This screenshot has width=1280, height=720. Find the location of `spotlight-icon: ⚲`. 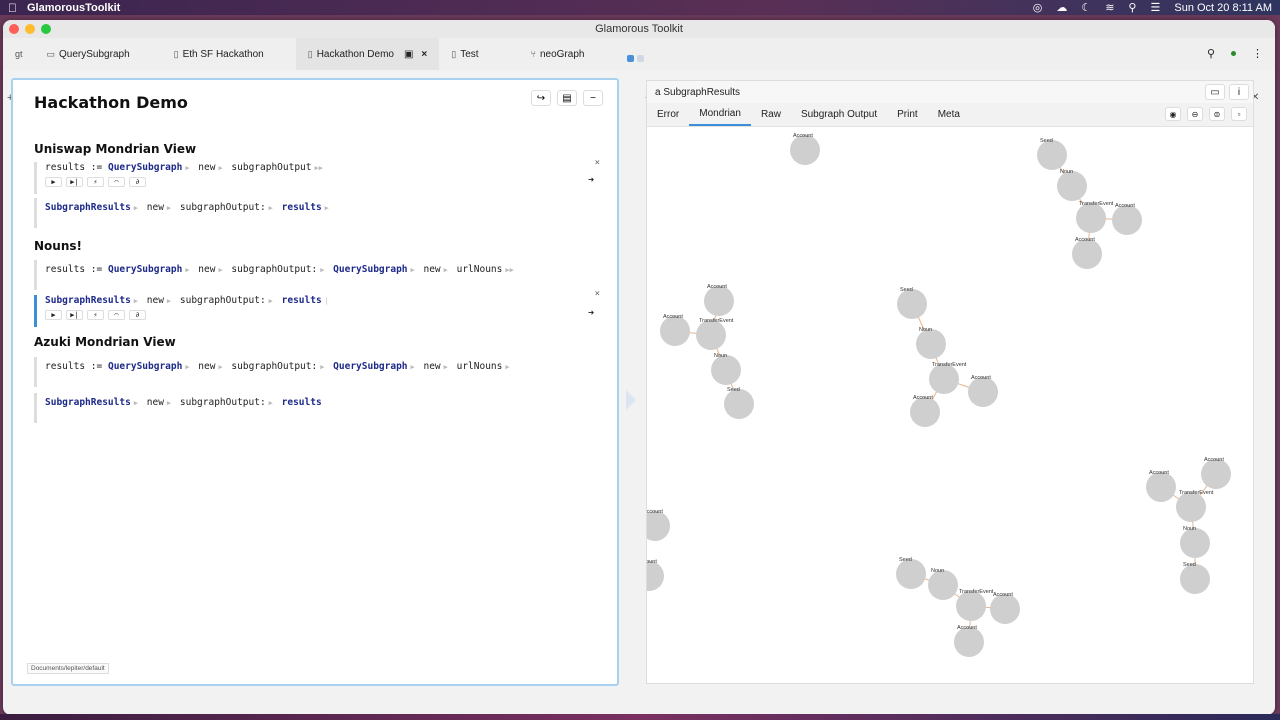

spotlight-icon: ⚲ is located at coordinates (1132, 7).